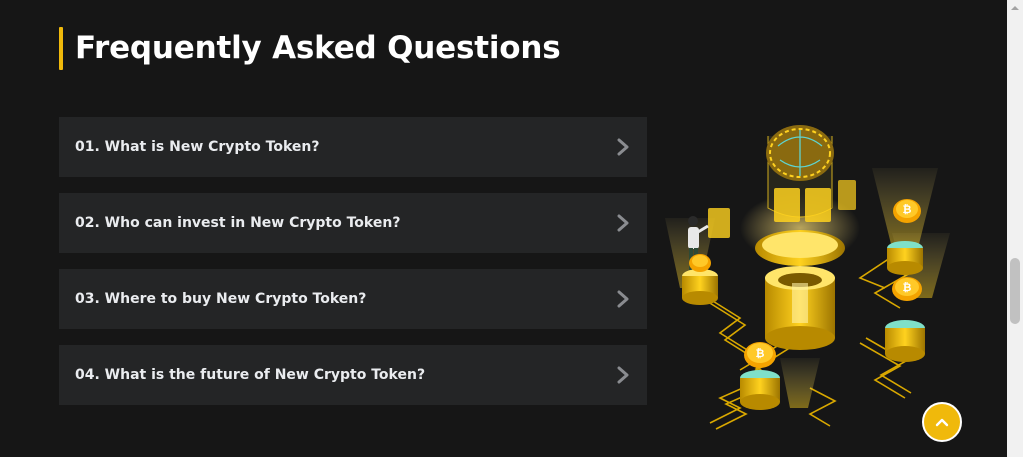  I want to click on faq-item-1: 01. What is New Crypto Token?, so click(353, 147).